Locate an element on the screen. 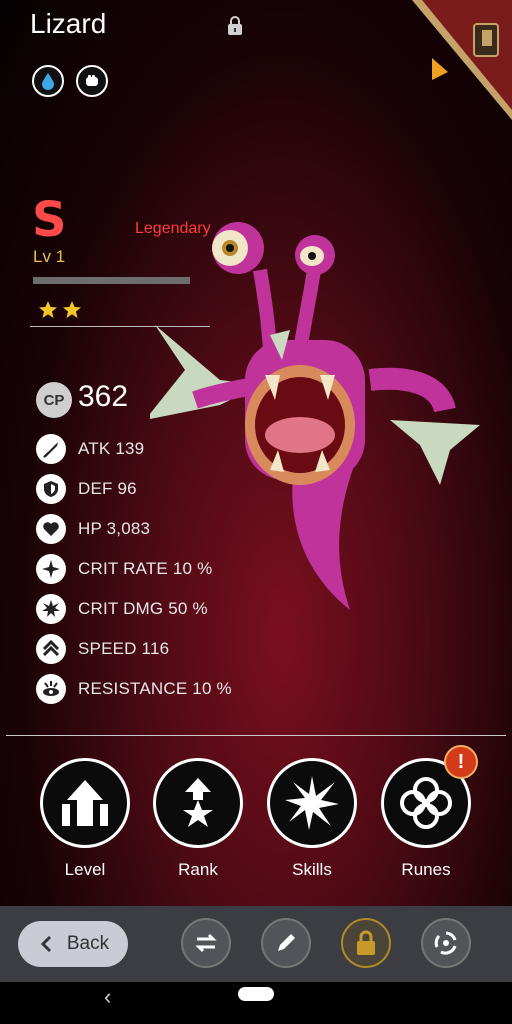 Image resolution: width=512 pixels, height=1024 pixels. padlock-icon is located at coordinates (366, 942).